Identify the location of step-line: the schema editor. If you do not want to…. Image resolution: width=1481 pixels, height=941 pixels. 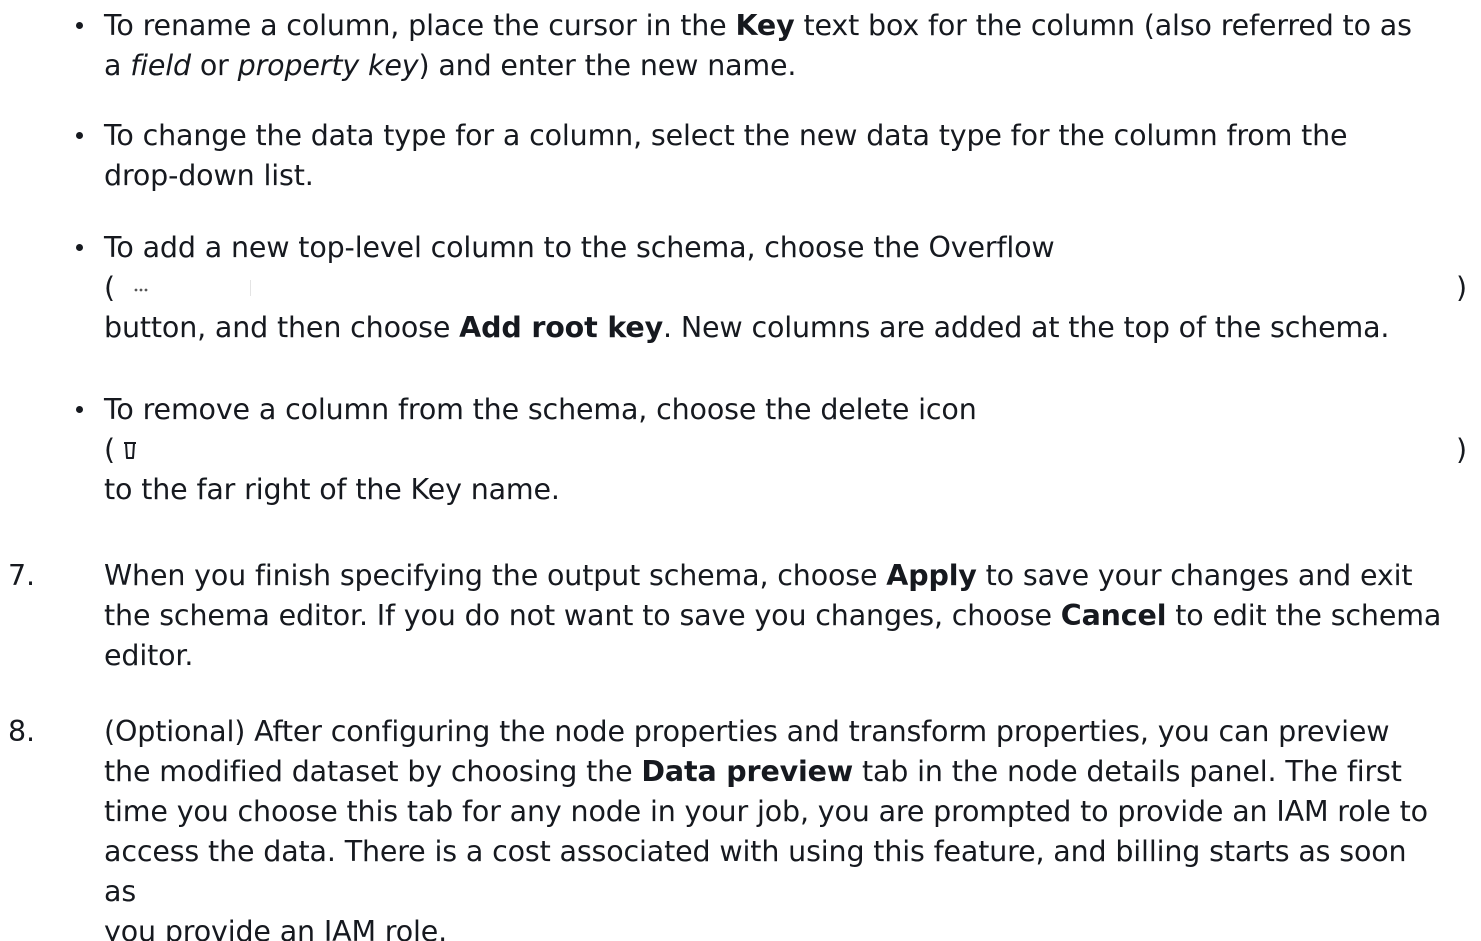
(774, 616).